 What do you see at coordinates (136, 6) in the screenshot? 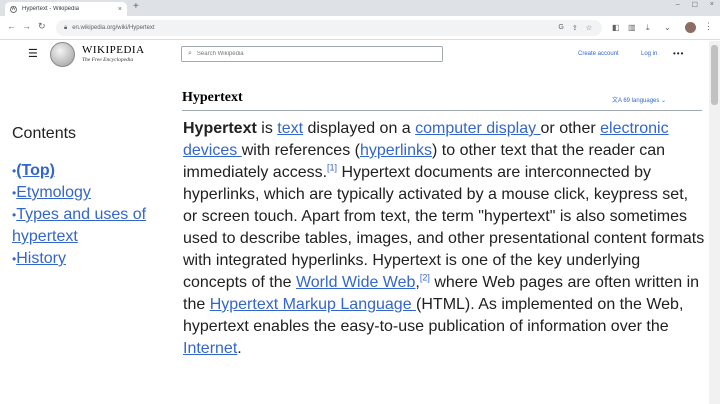
I see `new-tab-icon: +` at bounding box center [136, 6].